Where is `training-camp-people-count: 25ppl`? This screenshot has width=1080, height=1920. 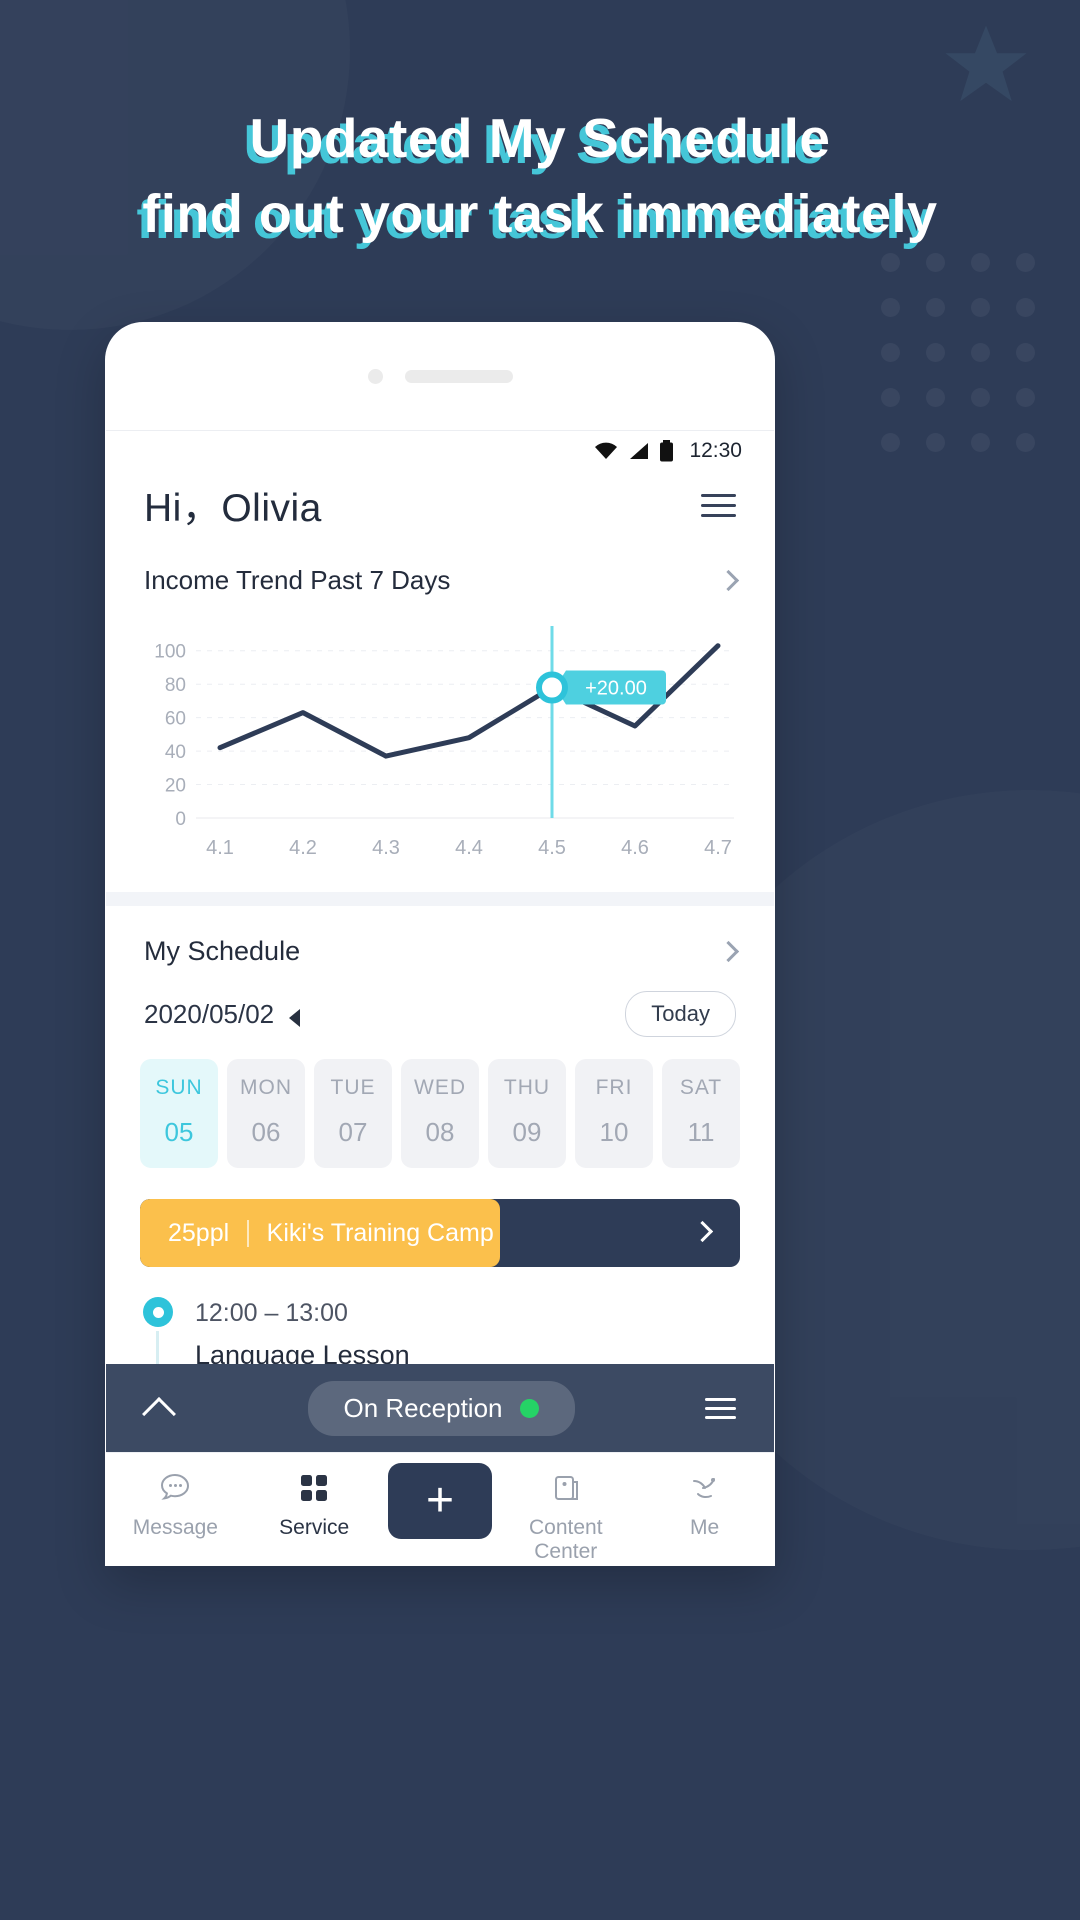
training-camp-people-count: 25ppl is located at coordinates (199, 1232).